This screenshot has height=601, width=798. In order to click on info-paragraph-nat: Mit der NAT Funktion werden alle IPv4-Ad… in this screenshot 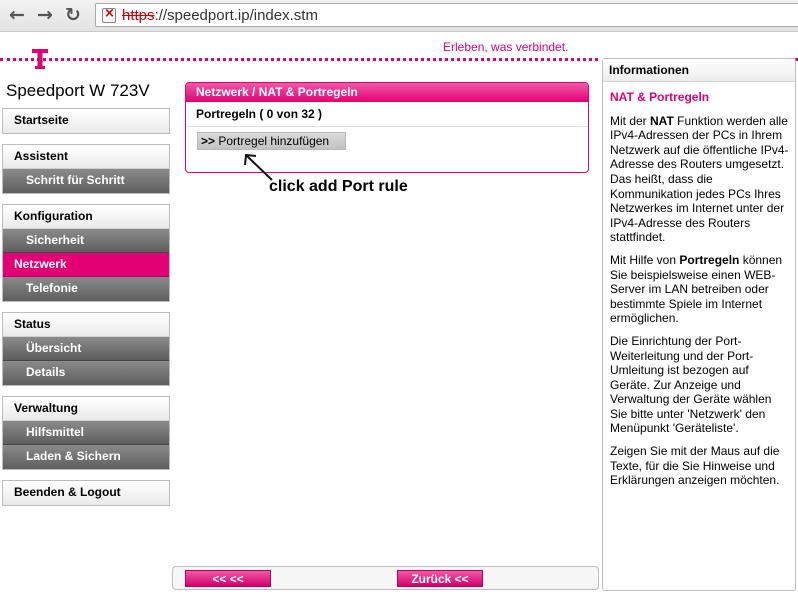, I will do `click(700, 179)`.